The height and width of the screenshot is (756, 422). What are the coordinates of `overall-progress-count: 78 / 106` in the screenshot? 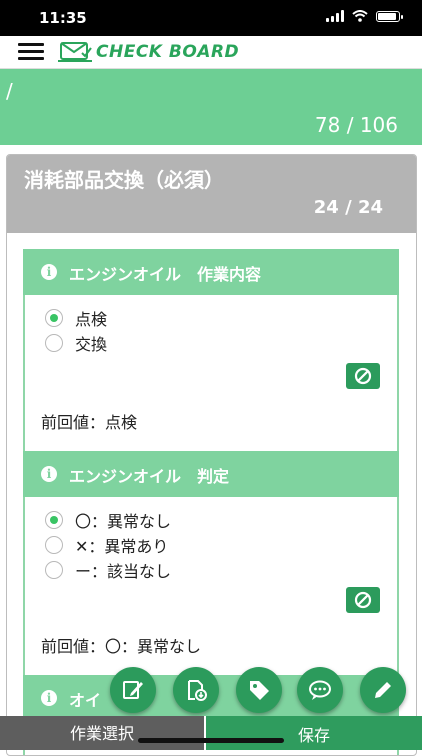 It's located at (356, 125).